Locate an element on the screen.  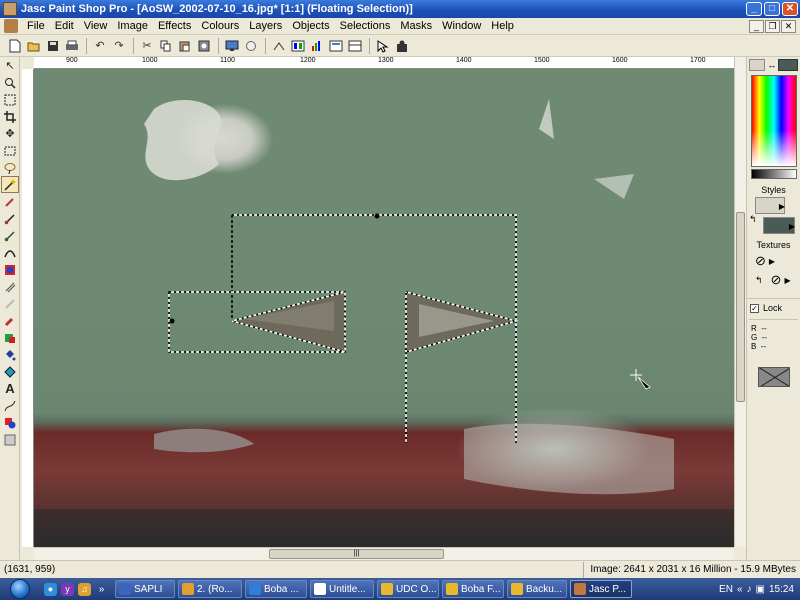
selection-tool-icon is located at coordinates (10, 150).